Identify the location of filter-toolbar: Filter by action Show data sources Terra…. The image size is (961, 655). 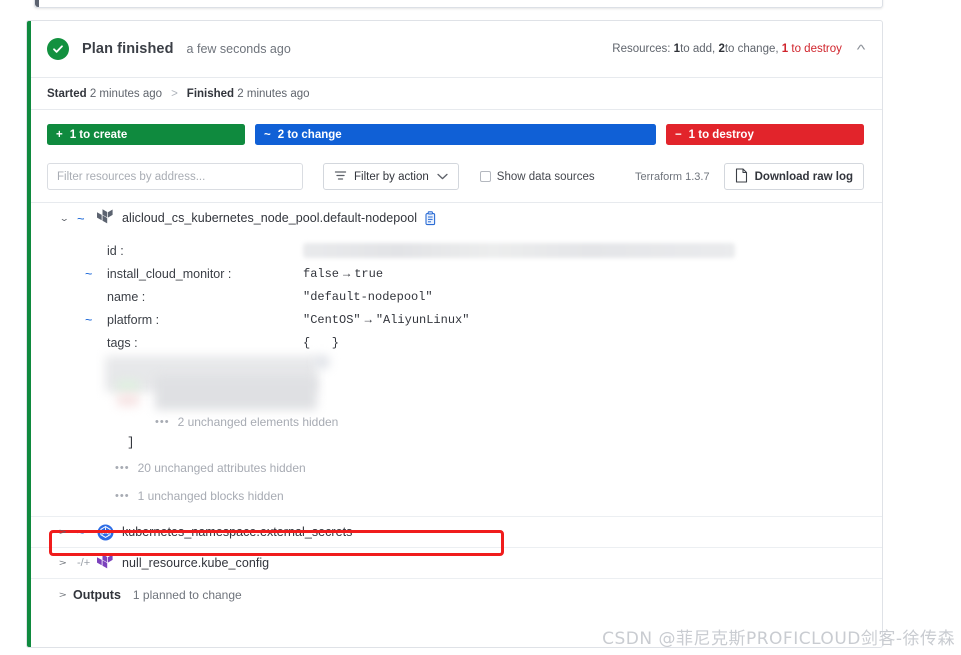
(454, 178).